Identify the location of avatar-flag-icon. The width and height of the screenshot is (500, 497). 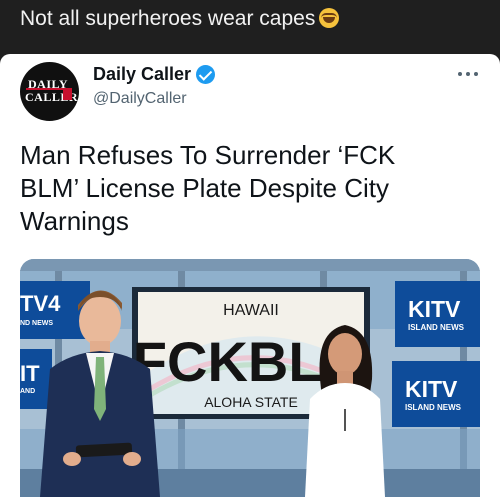
(67, 95).